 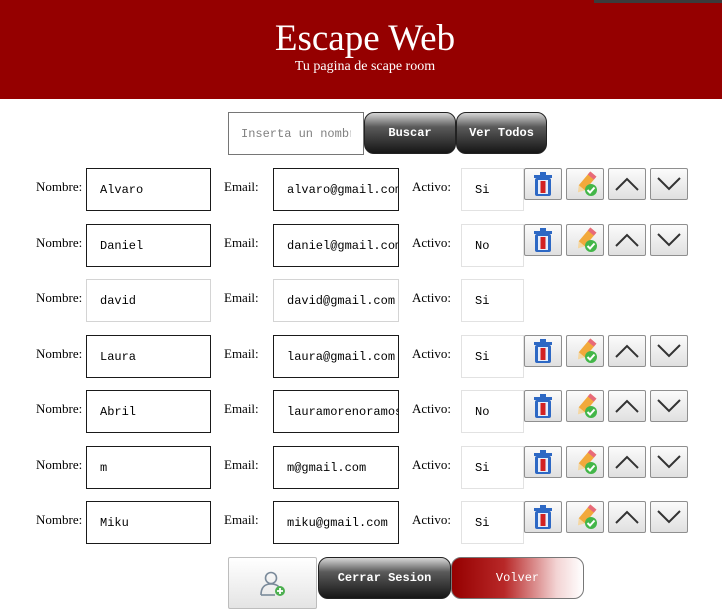 I want to click on page-subtitle: Tu pagina de scape room, so click(x=365, y=66).